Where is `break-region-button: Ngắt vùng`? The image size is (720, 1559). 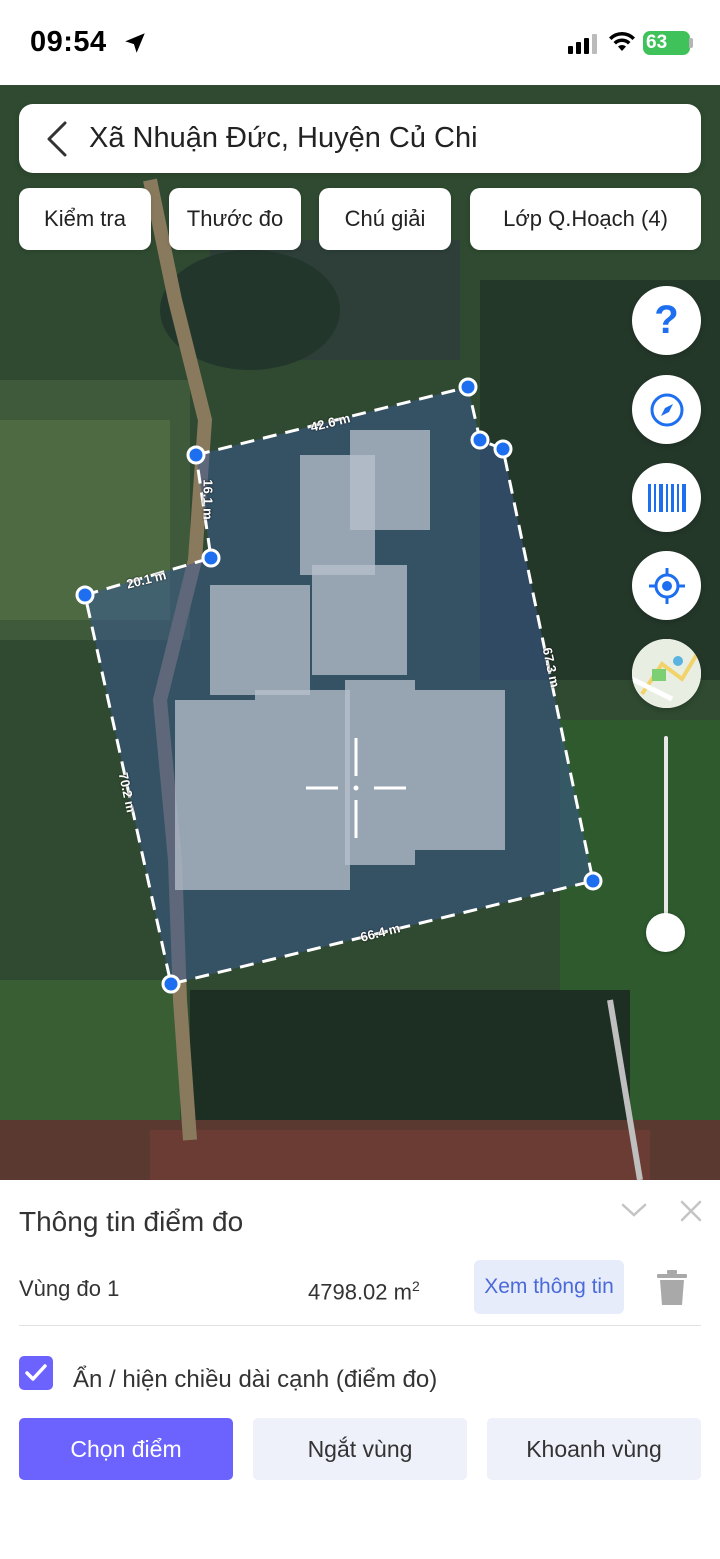
break-region-button: Ngắt vùng is located at coordinates (360, 1449).